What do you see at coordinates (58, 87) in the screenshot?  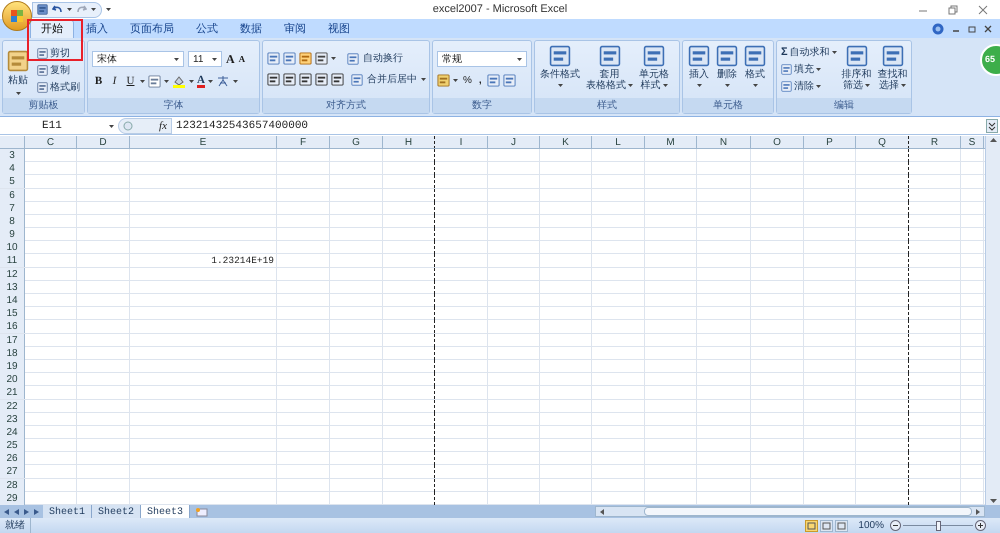 I see `clipboard-button: 格式刷` at bounding box center [58, 87].